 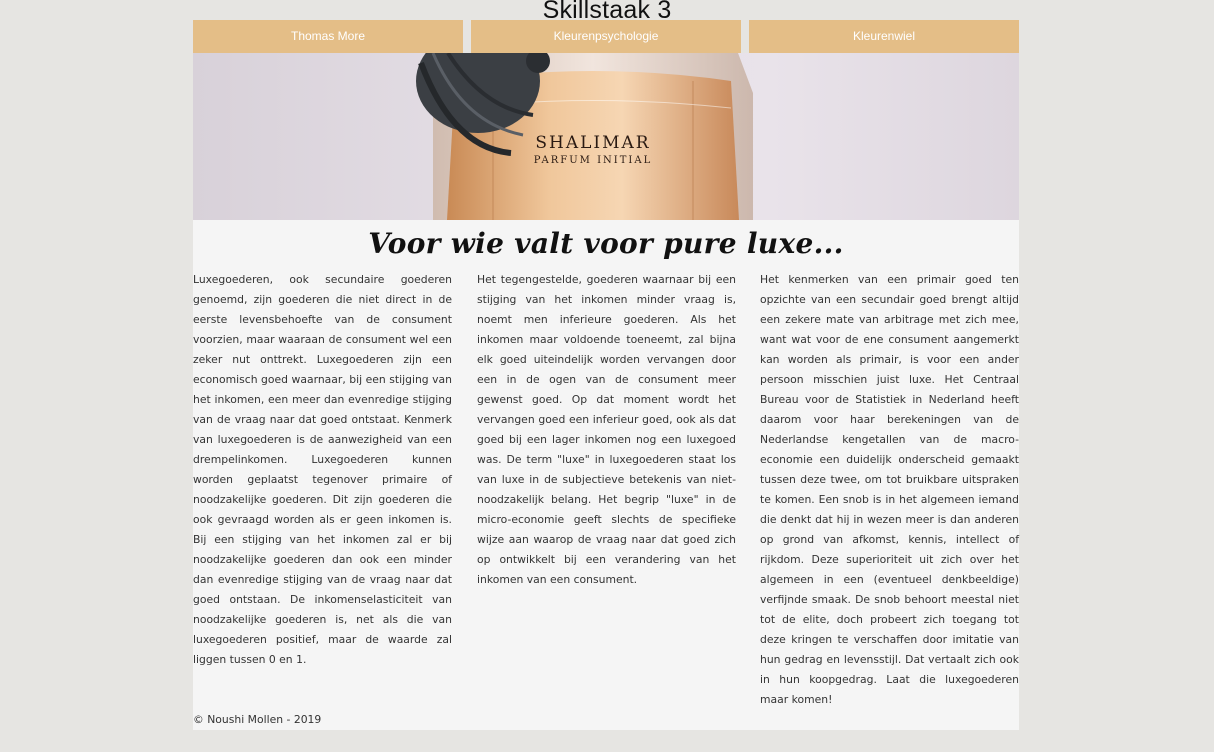 I want to click on bottle-label-line1: SHALIMAR, so click(x=592, y=143).